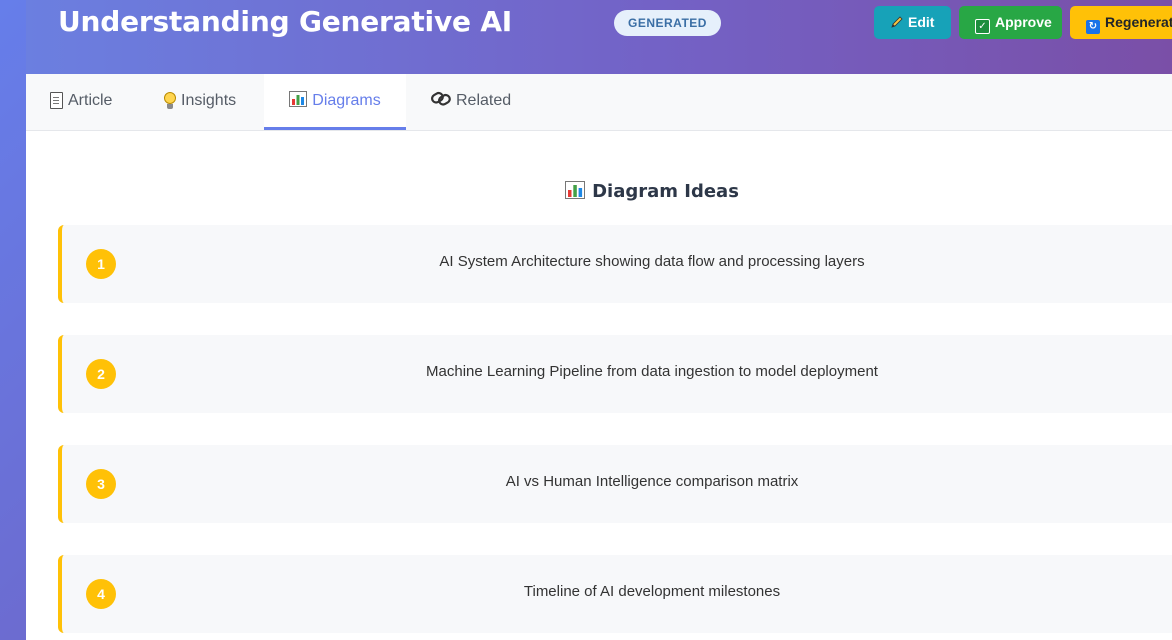  Describe the element at coordinates (982, 26) in the screenshot. I see `checkmark-icon: ✓` at that location.